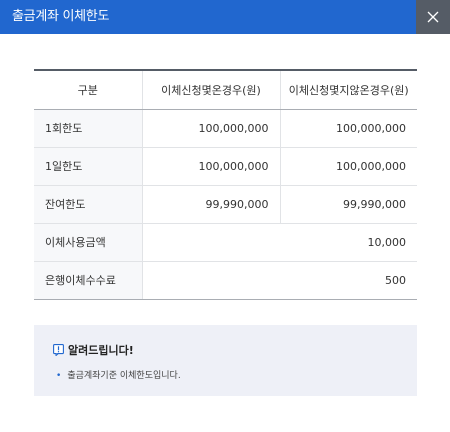  I want to click on close-icon, so click(433, 17).